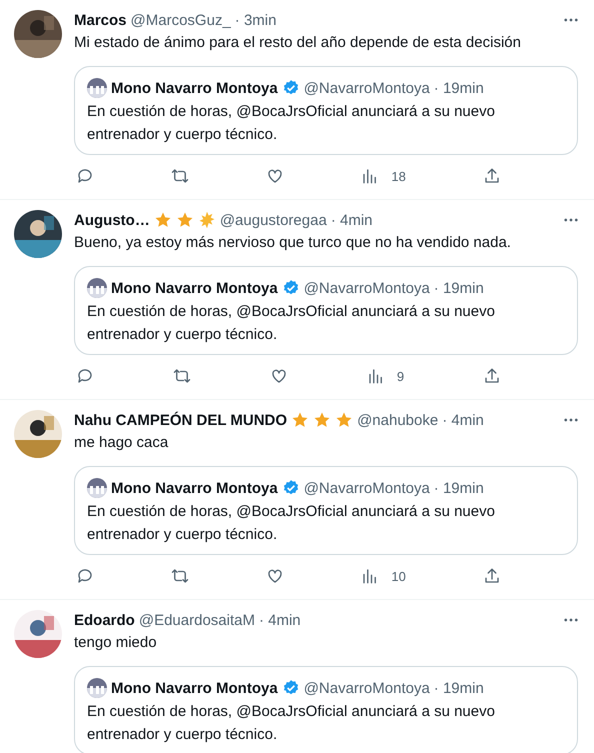 This screenshot has height=753, width=594. What do you see at coordinates (122, 443) in the screenshot?
I see `tweet-text: me hago caca` at bounding box center [122, 443].